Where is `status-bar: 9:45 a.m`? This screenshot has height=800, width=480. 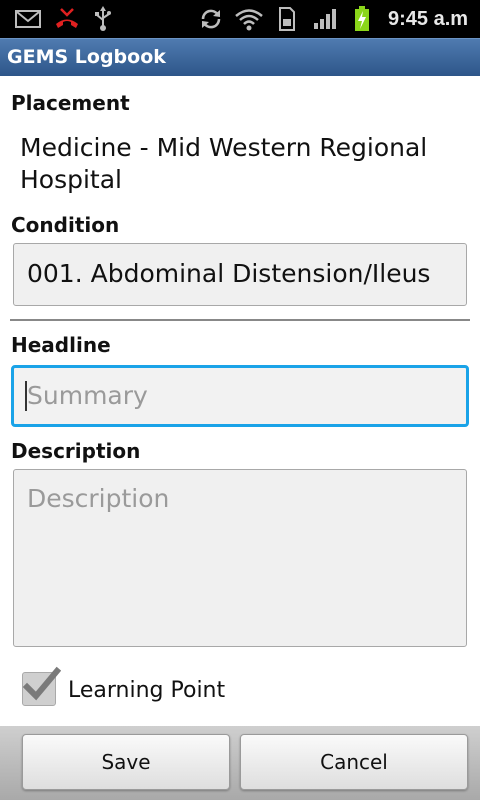
status-bar: 9:45 a.m is located at coordinates (240, 19).